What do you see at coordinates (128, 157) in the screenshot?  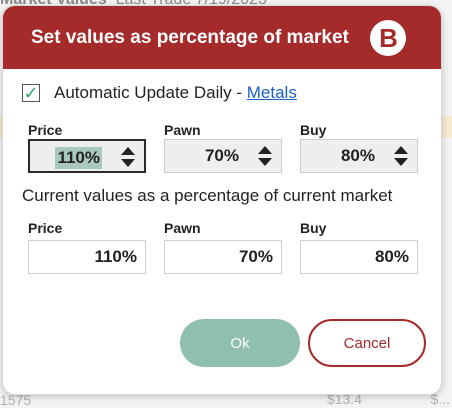 I see `price-spinner` at bounding box center [128, 157].